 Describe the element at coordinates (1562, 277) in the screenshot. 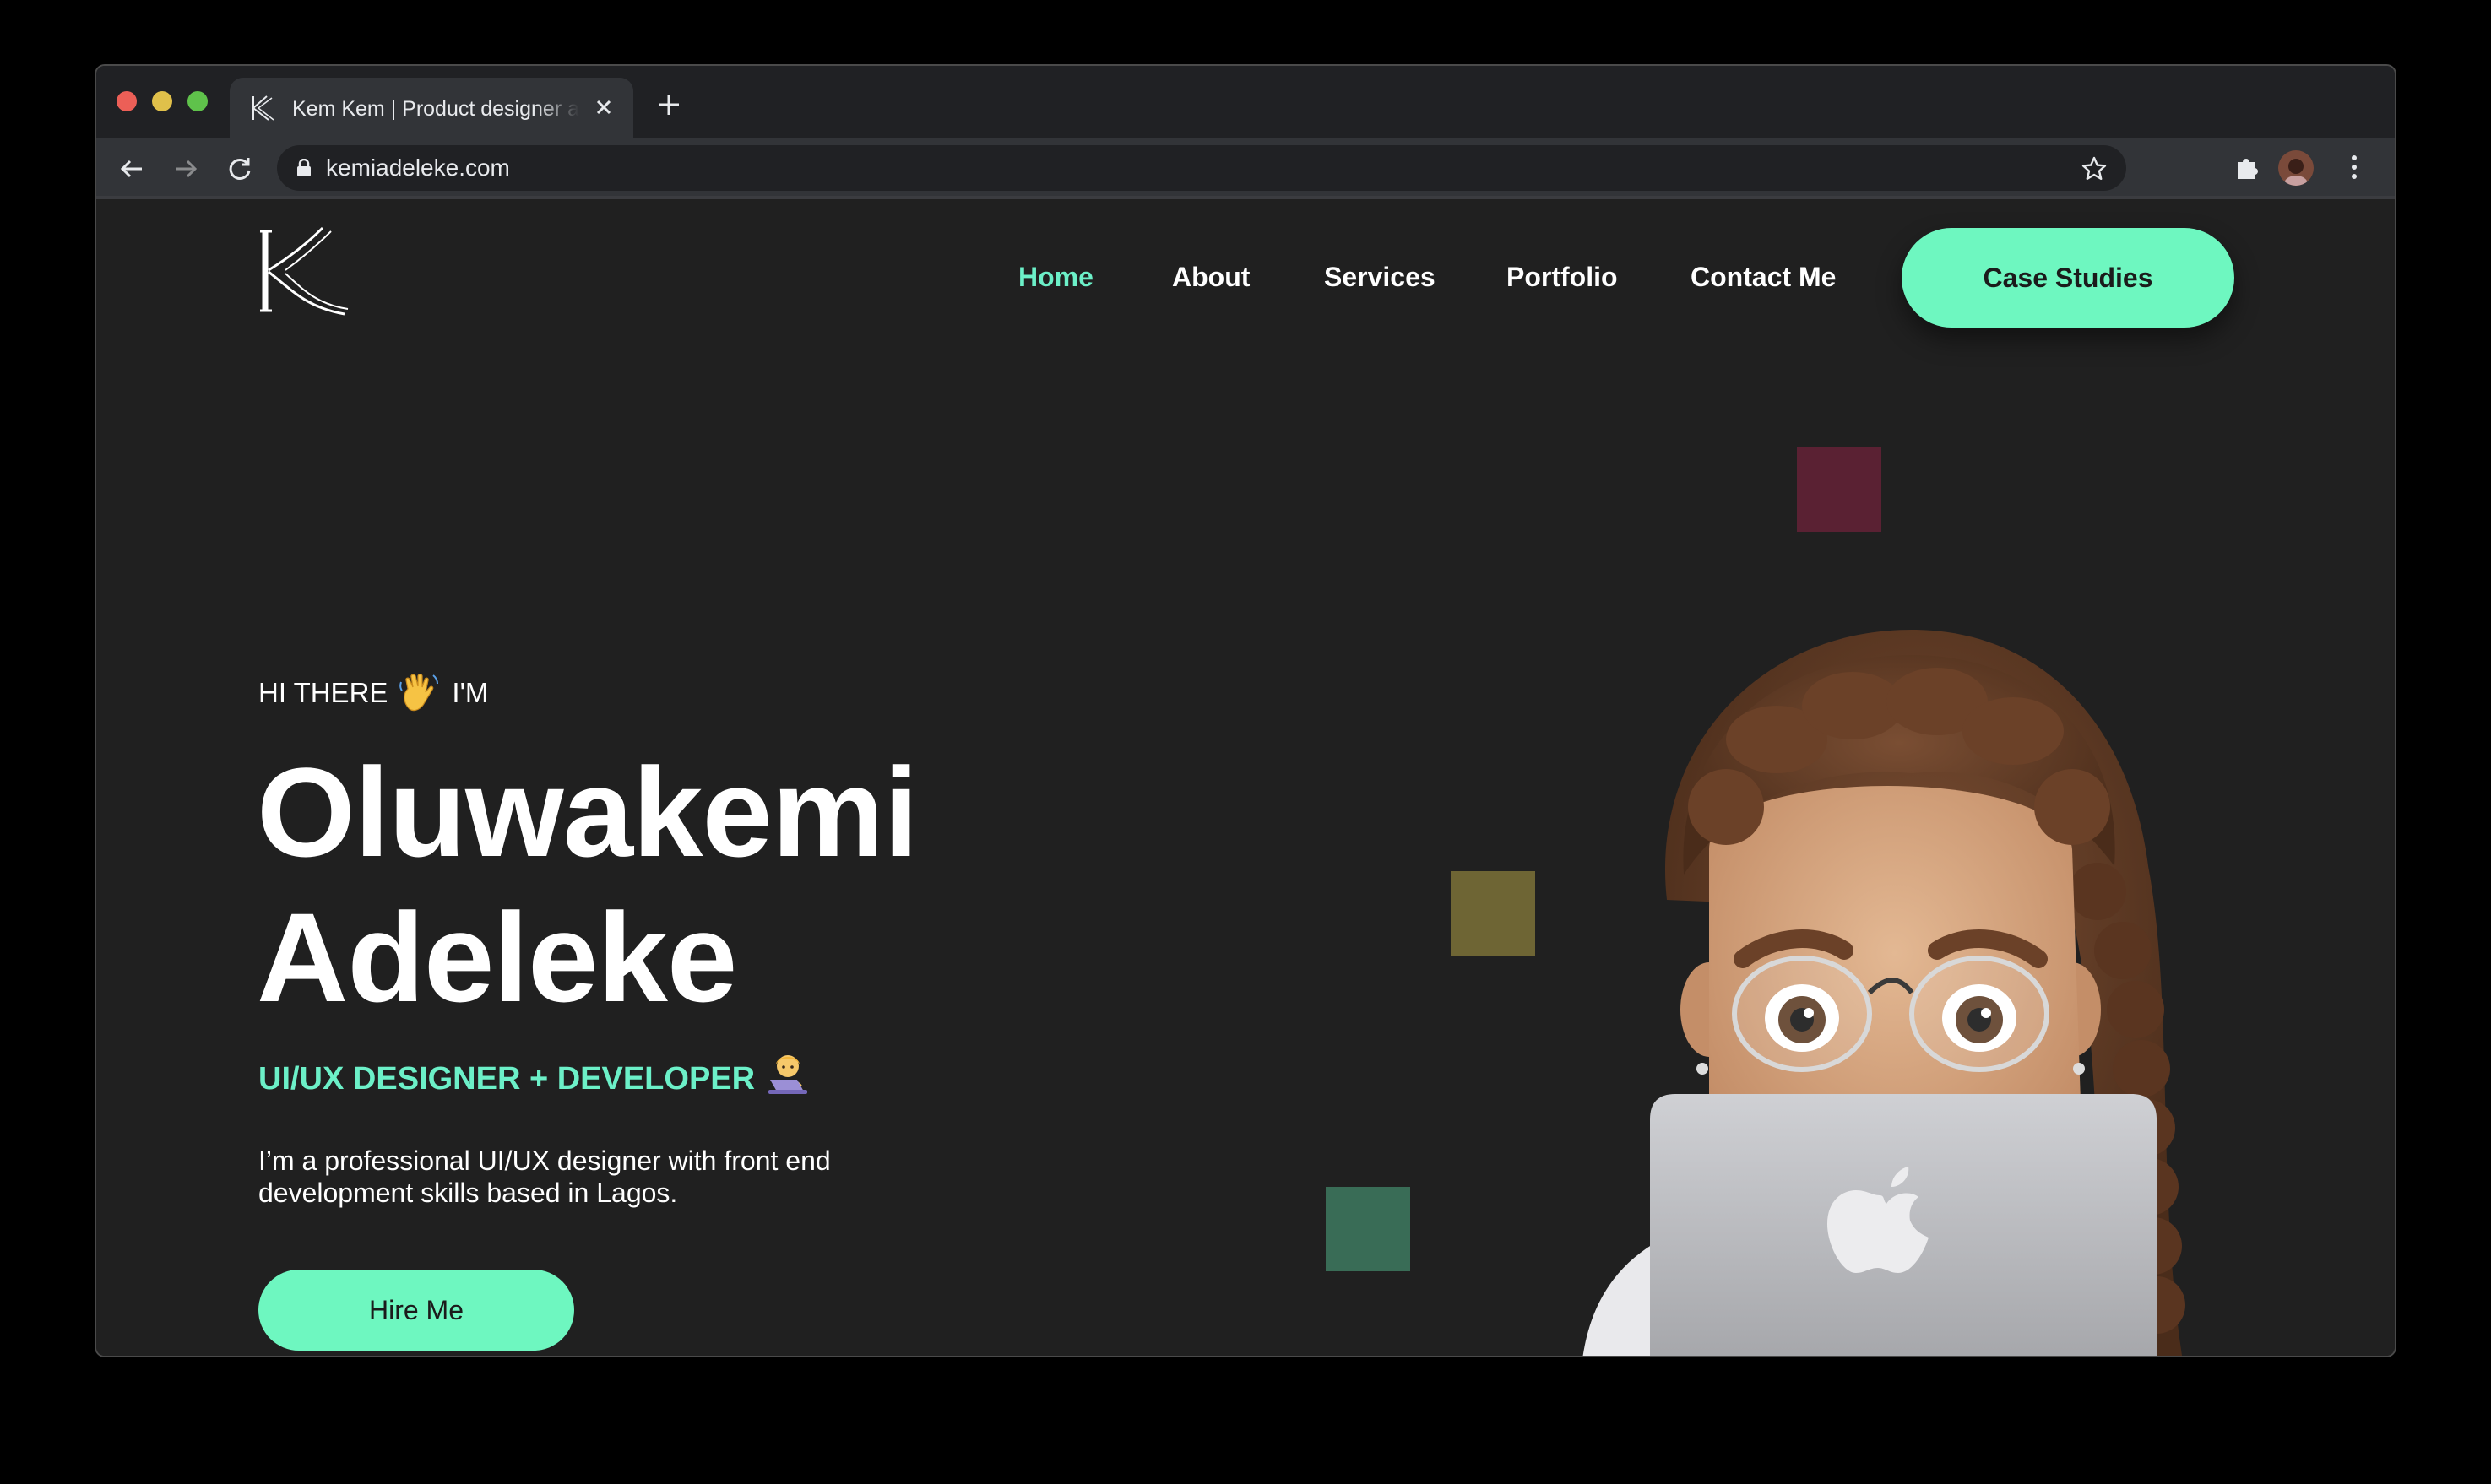

I see `nav-portfolio: Portfolio` at that location.